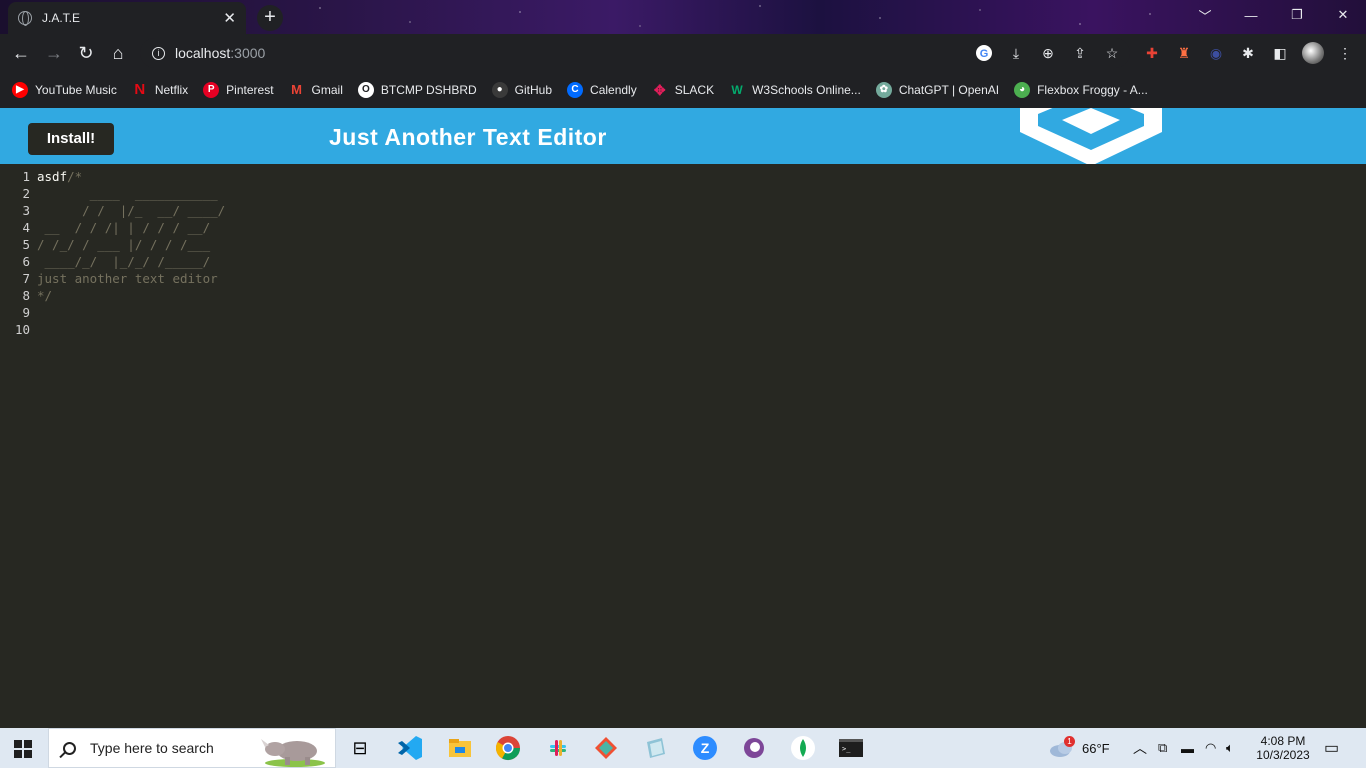 This screenshot has width=1366, height=768. What do you see at coordinates (26, 312) in the screenshot?
I see `line-number: 9` at bounding box center [26, 312].